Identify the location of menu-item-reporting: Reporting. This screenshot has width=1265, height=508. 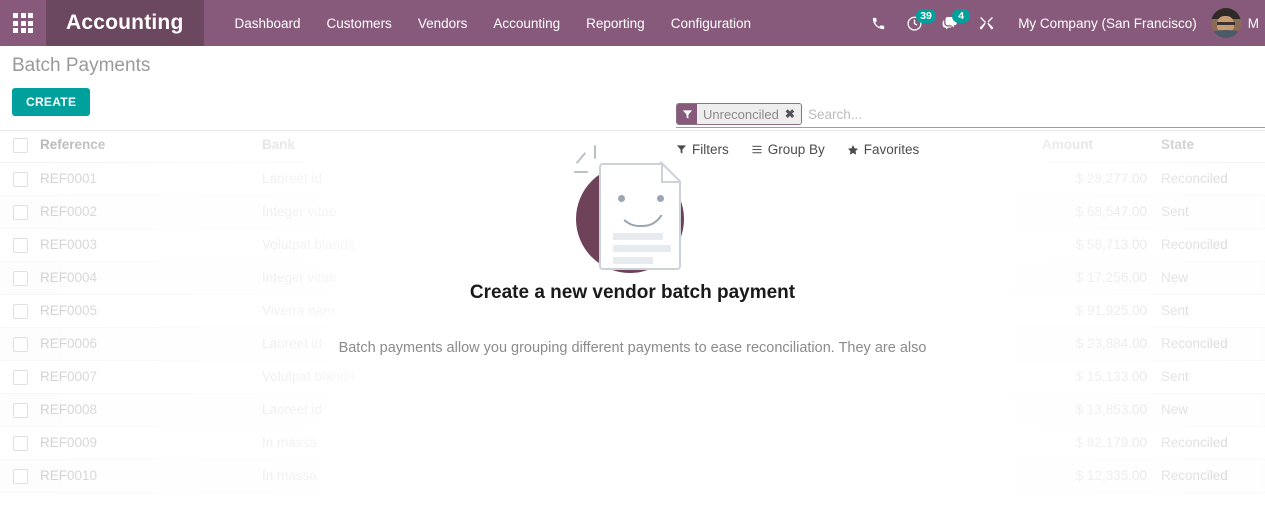
(615, 23).